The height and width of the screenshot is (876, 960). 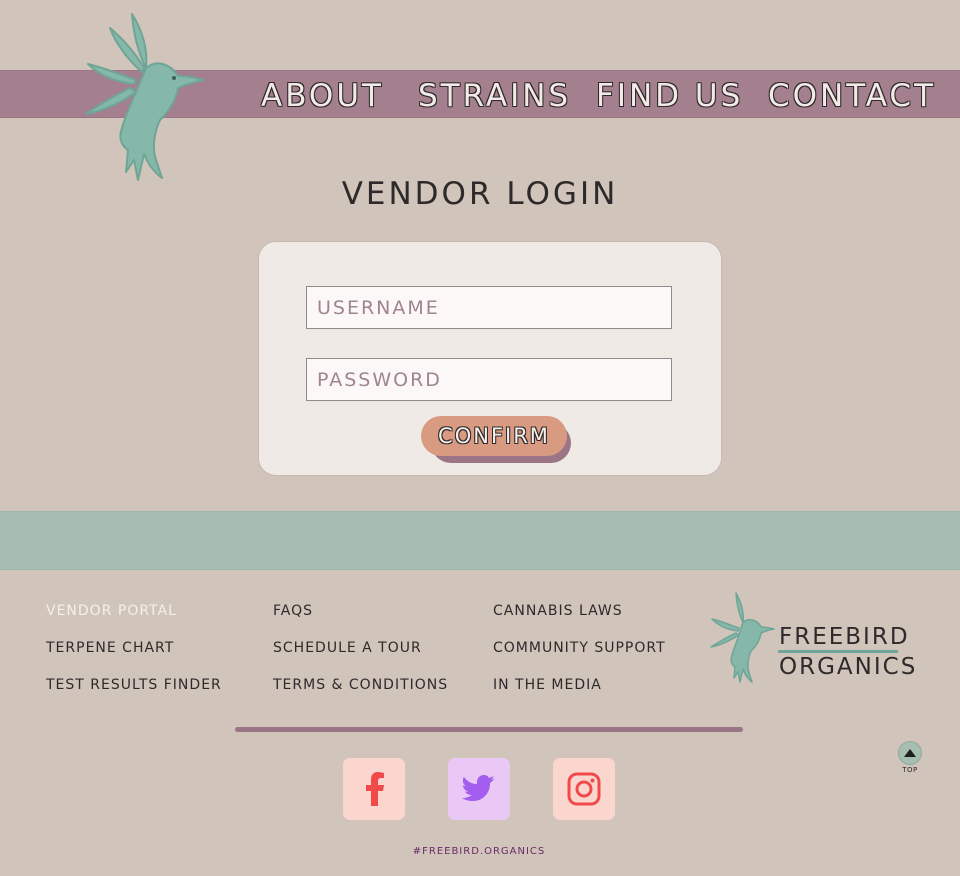 I want to click on twitter-link, so click(x=479, y=789).